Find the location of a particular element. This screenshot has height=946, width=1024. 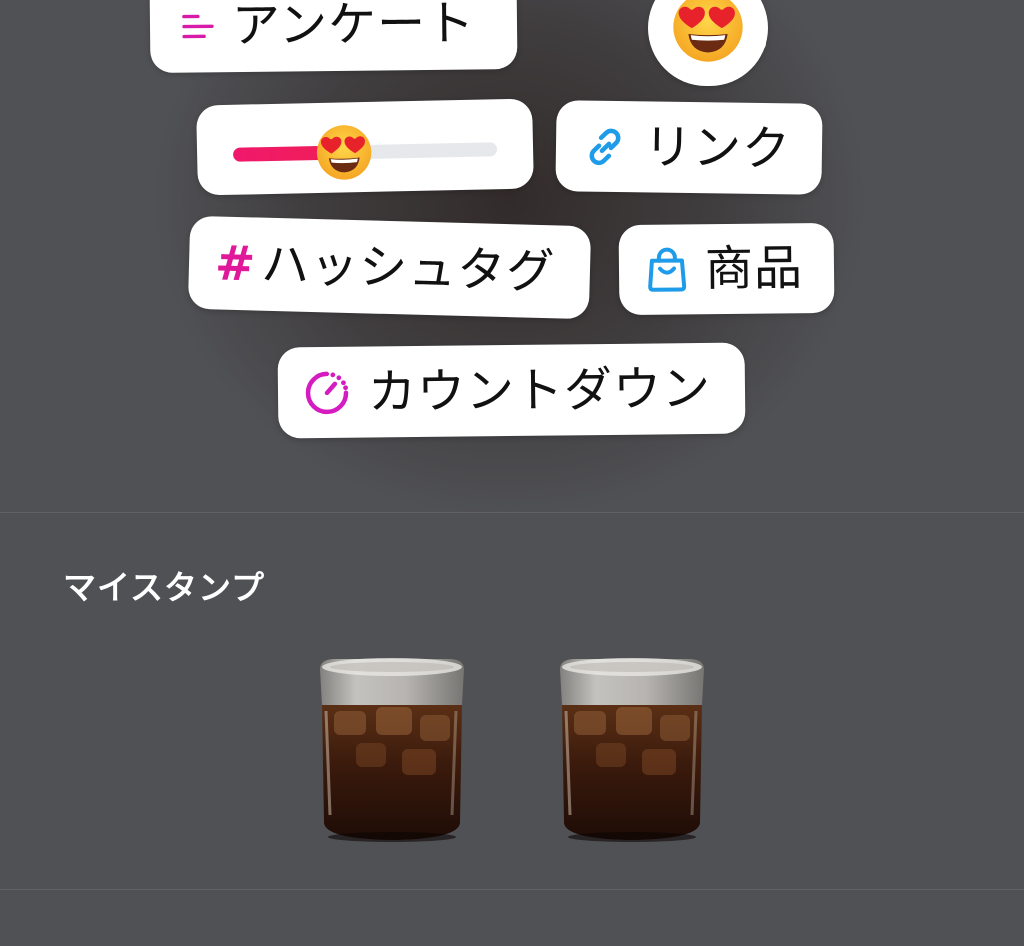

my-stamps-heading: マイスタンプ is located at coordinates (164, 587).